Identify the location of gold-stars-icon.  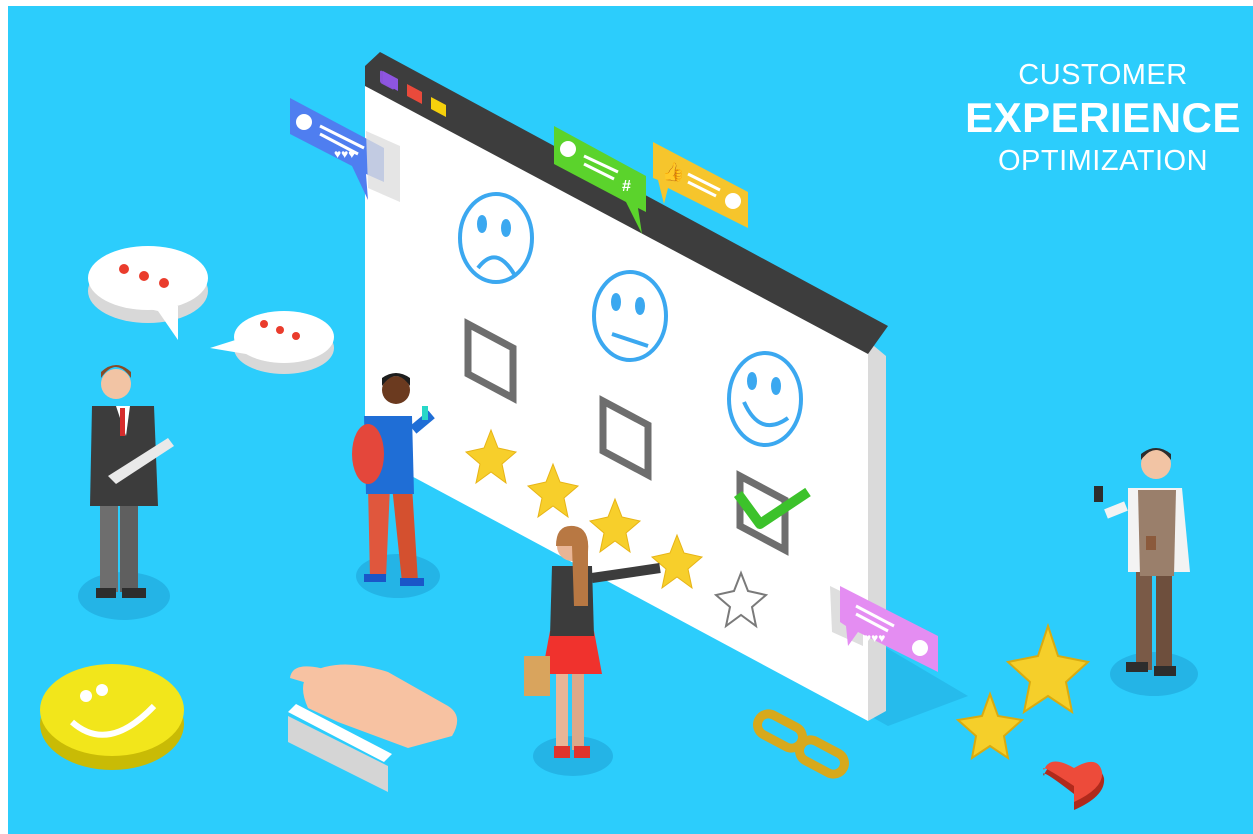
(1023, 691).